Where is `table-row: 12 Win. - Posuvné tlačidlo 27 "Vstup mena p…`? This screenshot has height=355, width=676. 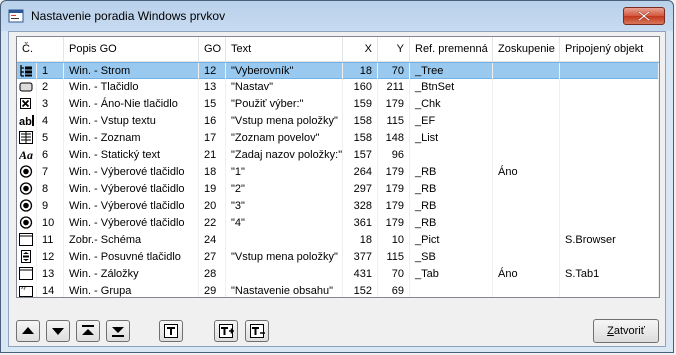
table-row: 12 Win. - Posuvné tlačidlo 27 "Vstup mena p… is located at coordinates (338, 257).